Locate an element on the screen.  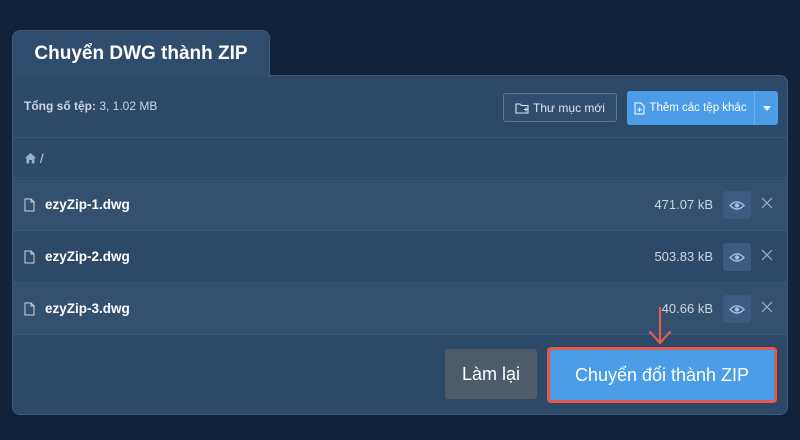
folder-plus-icon is located at coordinates (522, 108).